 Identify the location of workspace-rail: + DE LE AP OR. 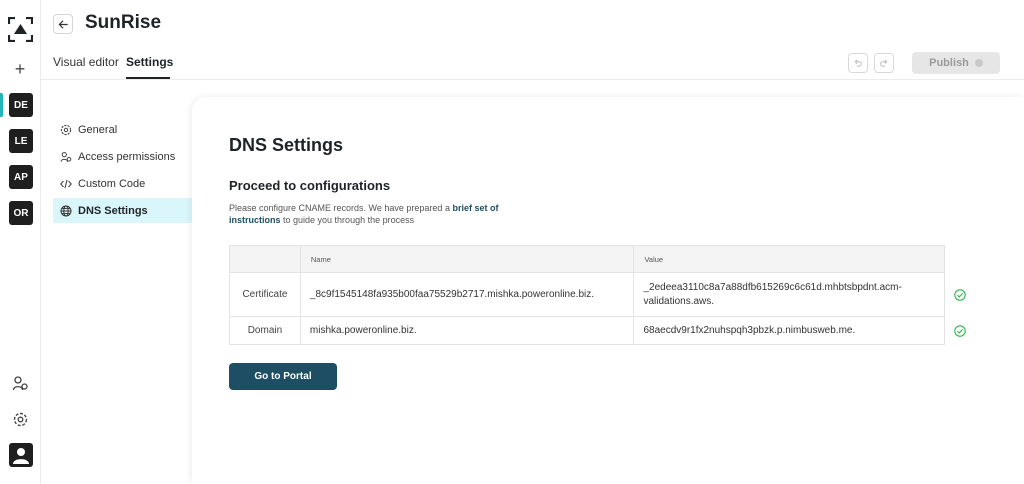
(20, 242).